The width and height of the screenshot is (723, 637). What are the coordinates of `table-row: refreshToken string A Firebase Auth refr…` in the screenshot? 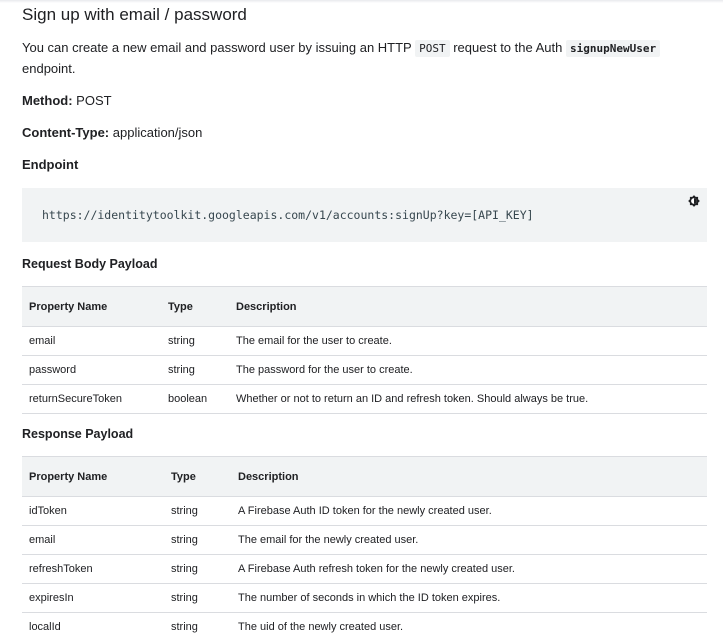 It's located at (364, 569).